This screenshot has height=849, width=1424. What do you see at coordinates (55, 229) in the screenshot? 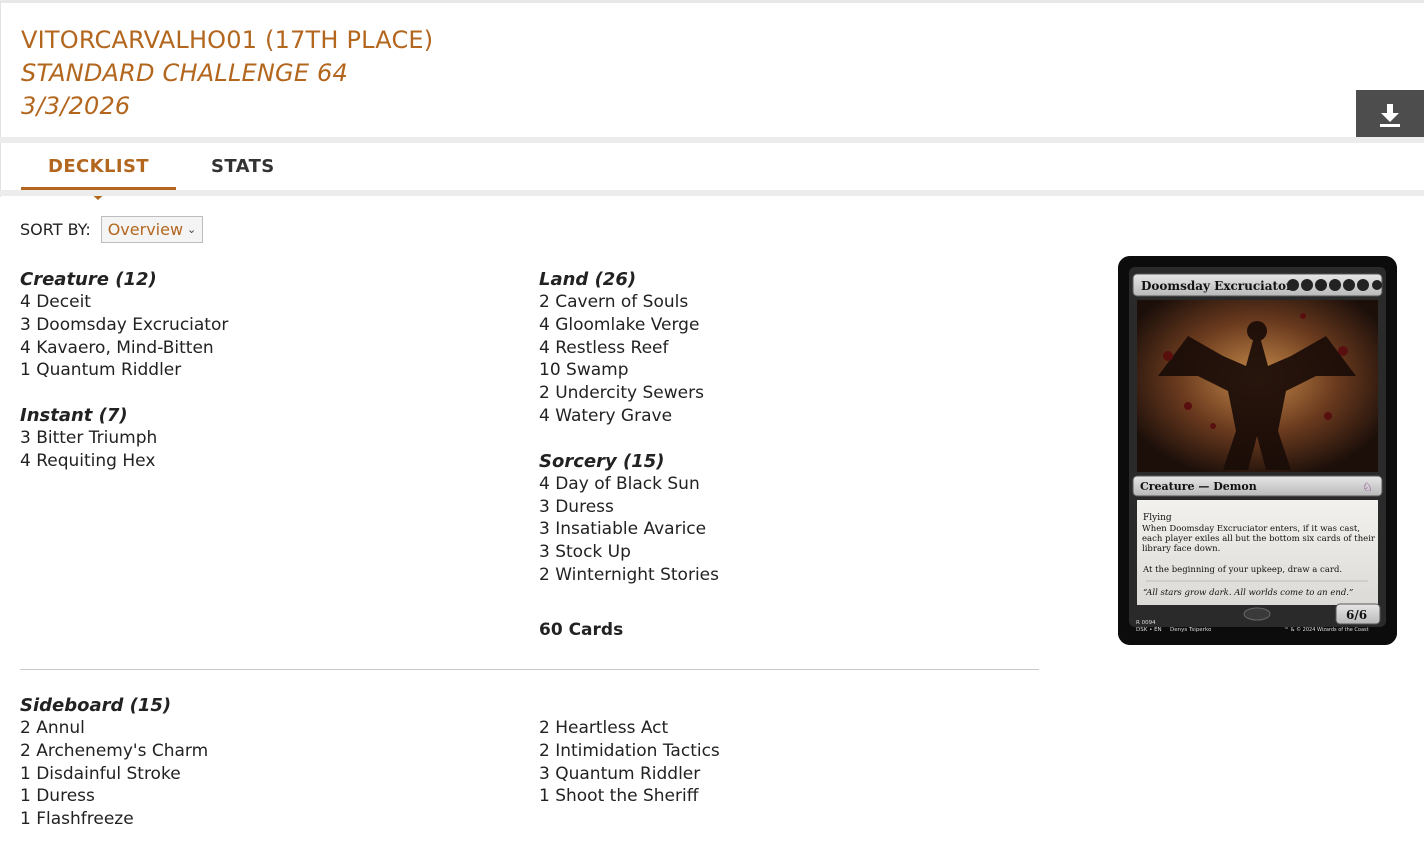
I see `sort-label: SORT BY:` at bounding box center [55, 229].